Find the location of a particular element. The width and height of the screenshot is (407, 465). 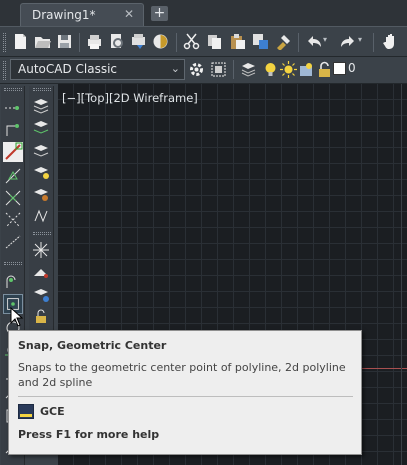

canvas-divider is located at coordinates (401, 274).